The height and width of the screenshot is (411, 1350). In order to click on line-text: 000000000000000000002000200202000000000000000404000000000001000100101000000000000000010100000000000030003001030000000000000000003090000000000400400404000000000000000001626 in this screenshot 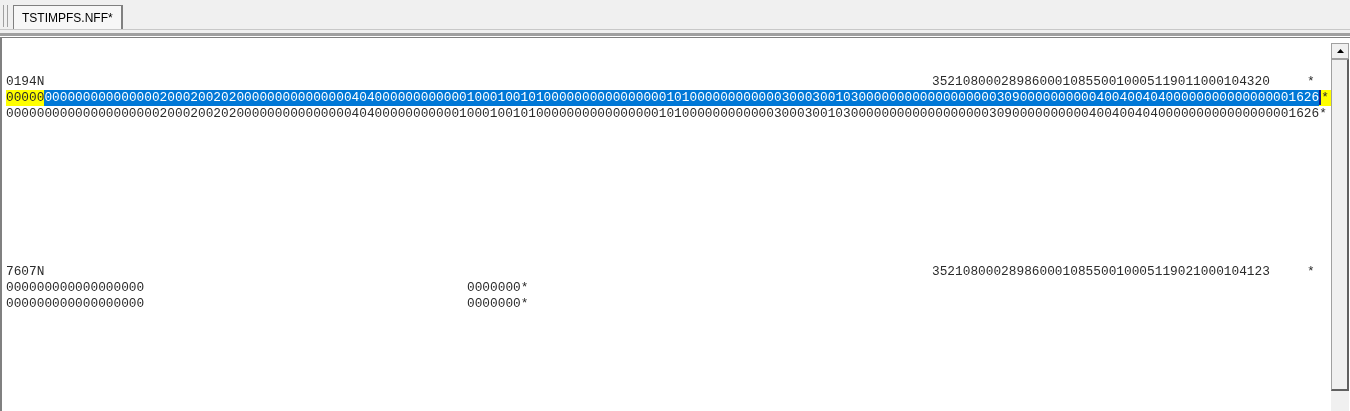, I will do `click(663, 113)`.